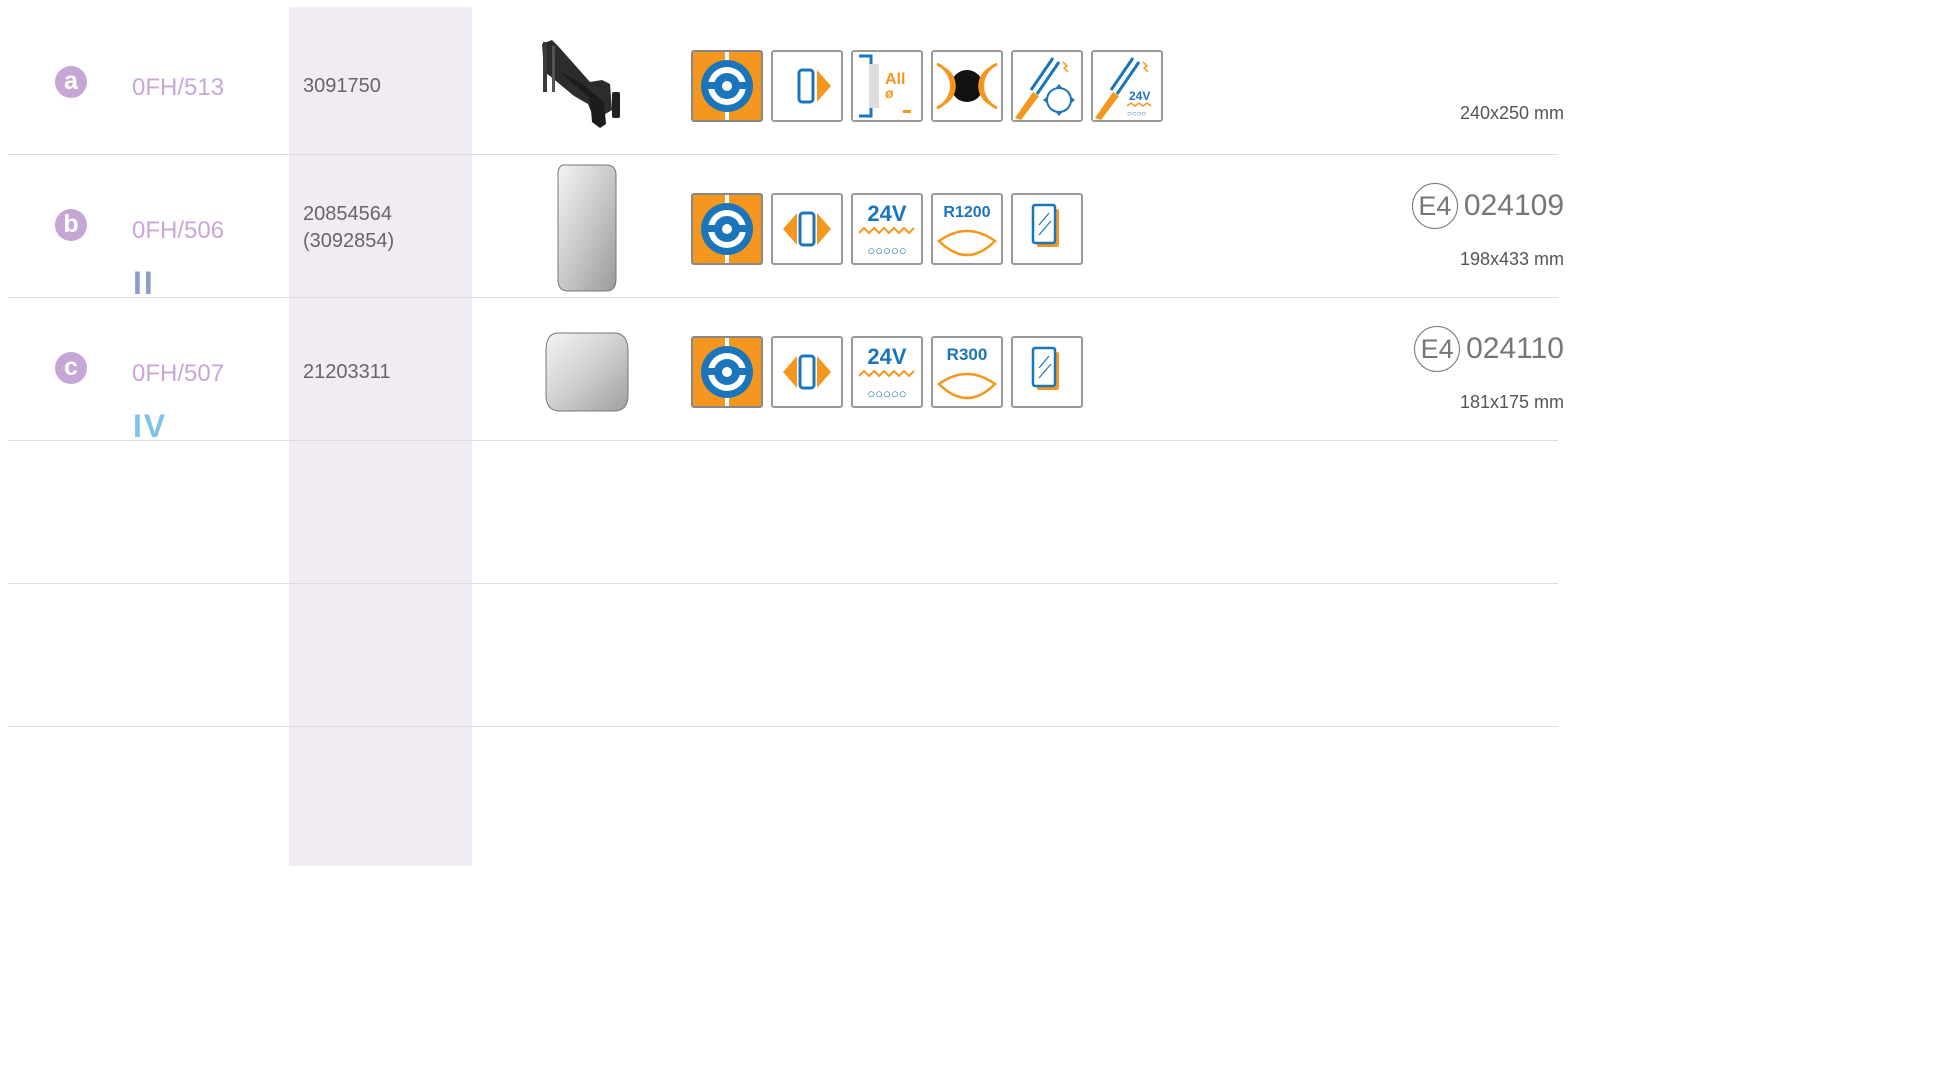 This screenshot has width=1936, height=1068. I want to click on dimensions: 181x175 mm, so click(1511, 402).